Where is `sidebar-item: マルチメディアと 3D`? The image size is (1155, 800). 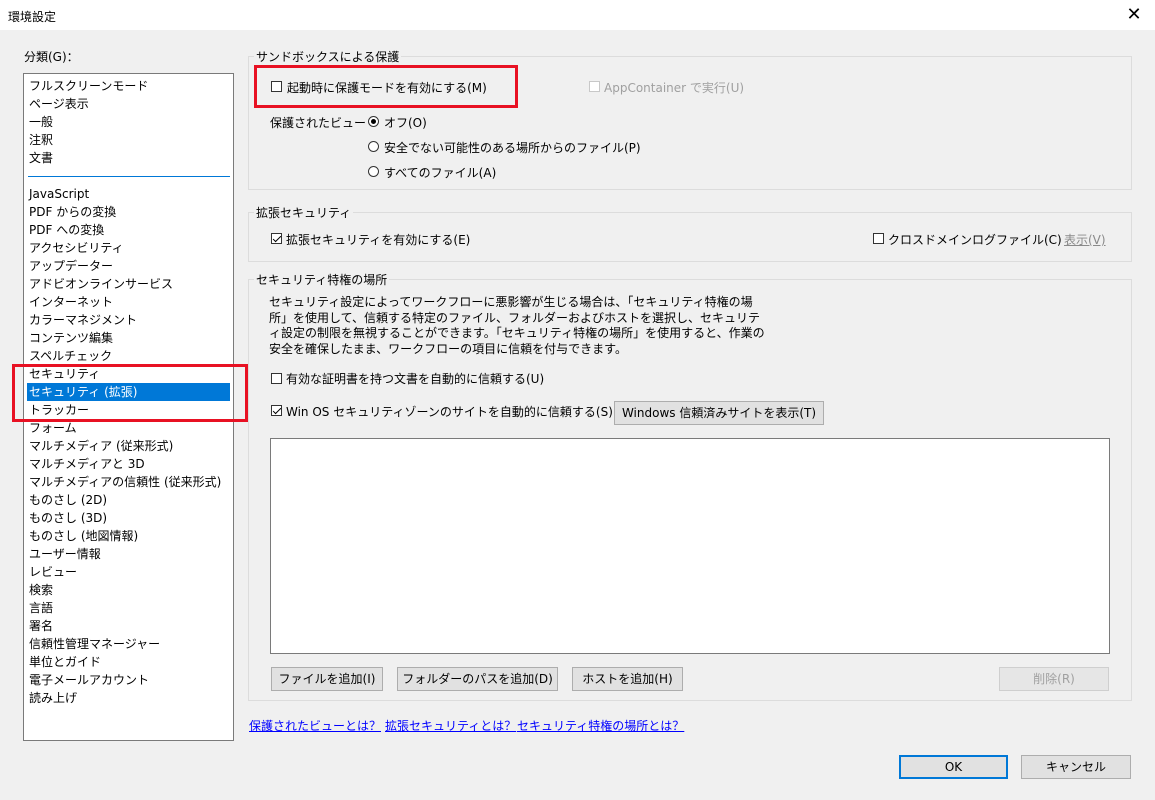
sidebar-item: マルチメディアと 3D is located at coordinates (128, 464).